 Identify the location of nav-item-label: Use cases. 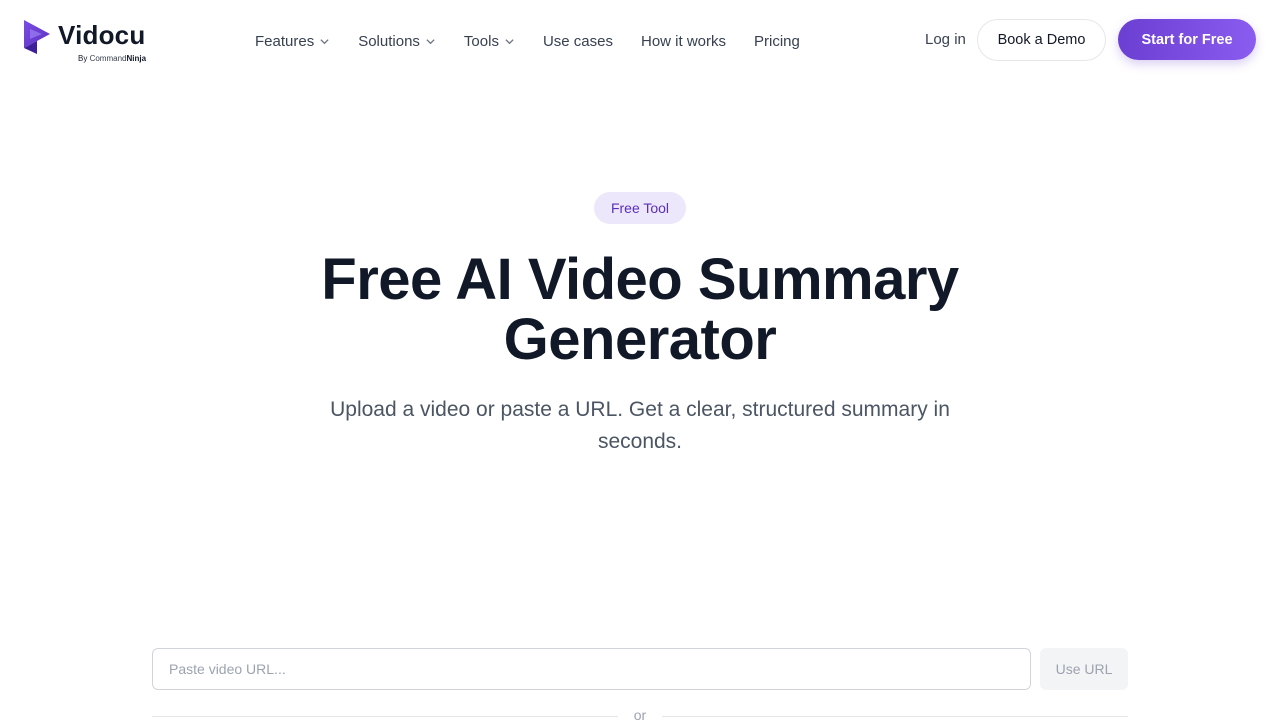
(577, 41).